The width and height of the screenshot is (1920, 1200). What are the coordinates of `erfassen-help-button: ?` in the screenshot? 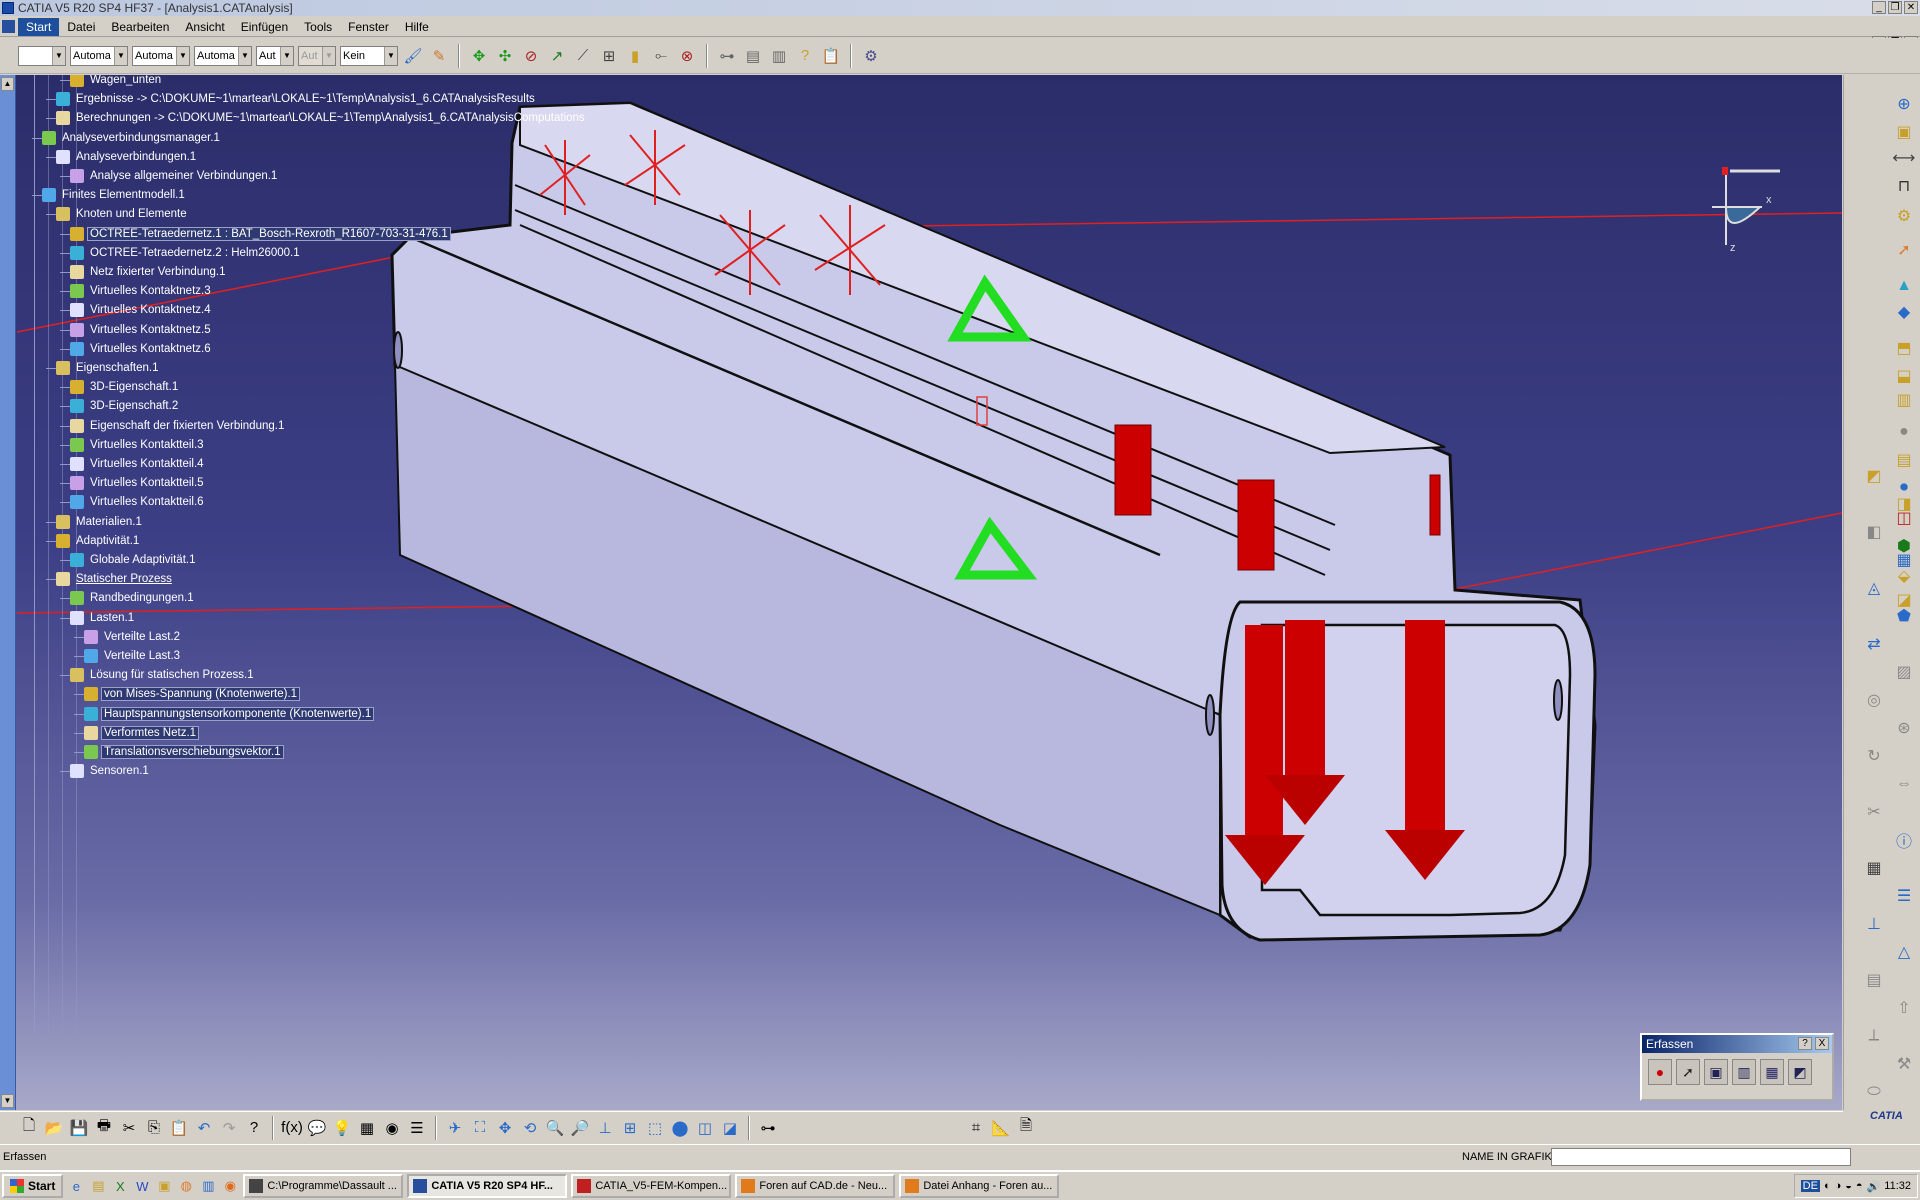 It's located at (1805, 1043).